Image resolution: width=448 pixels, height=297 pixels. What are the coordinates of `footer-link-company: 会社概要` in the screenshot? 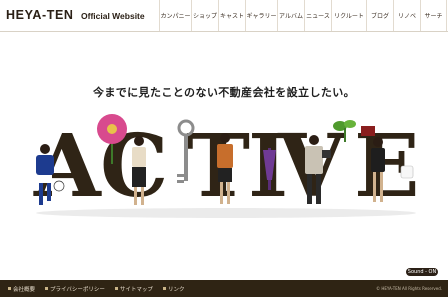 It's located at (21, 289).